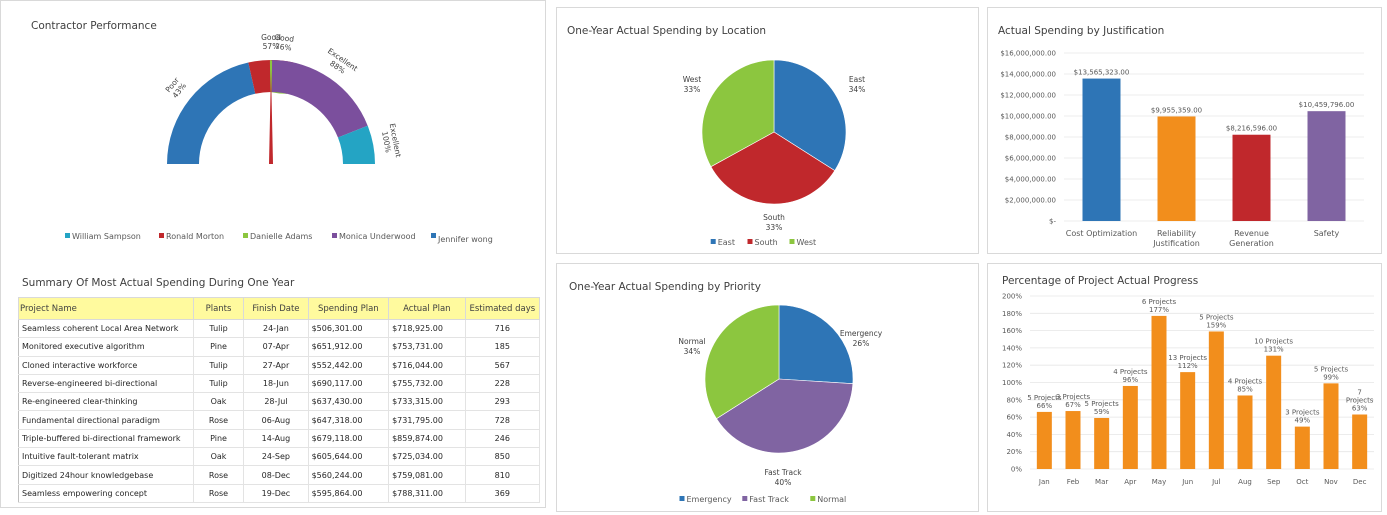 The image size is (1387, 515). I want to click on pie-label-category: Normal, so click(691, 341).